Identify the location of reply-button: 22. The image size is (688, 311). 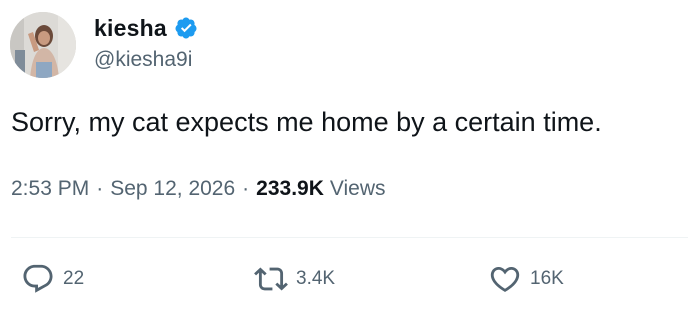
(52, 279).